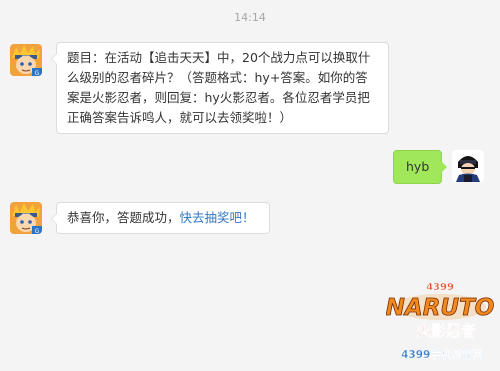 This screenshot has height=371, width=500. I want to click on watermark-site: 4399手机游戏网, so click(442, 354).